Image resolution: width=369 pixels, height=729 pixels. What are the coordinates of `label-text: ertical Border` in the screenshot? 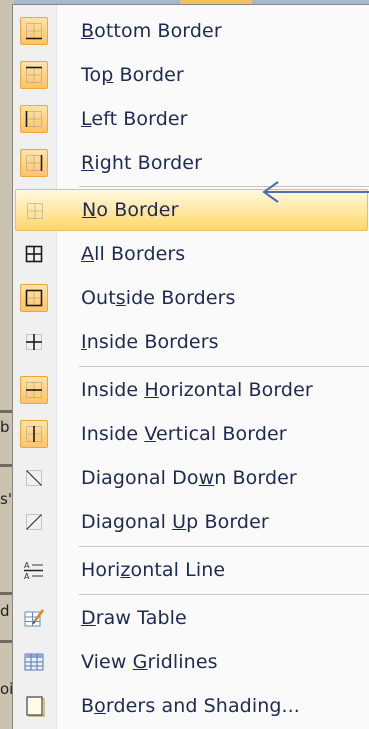 It's located at (221, 434).